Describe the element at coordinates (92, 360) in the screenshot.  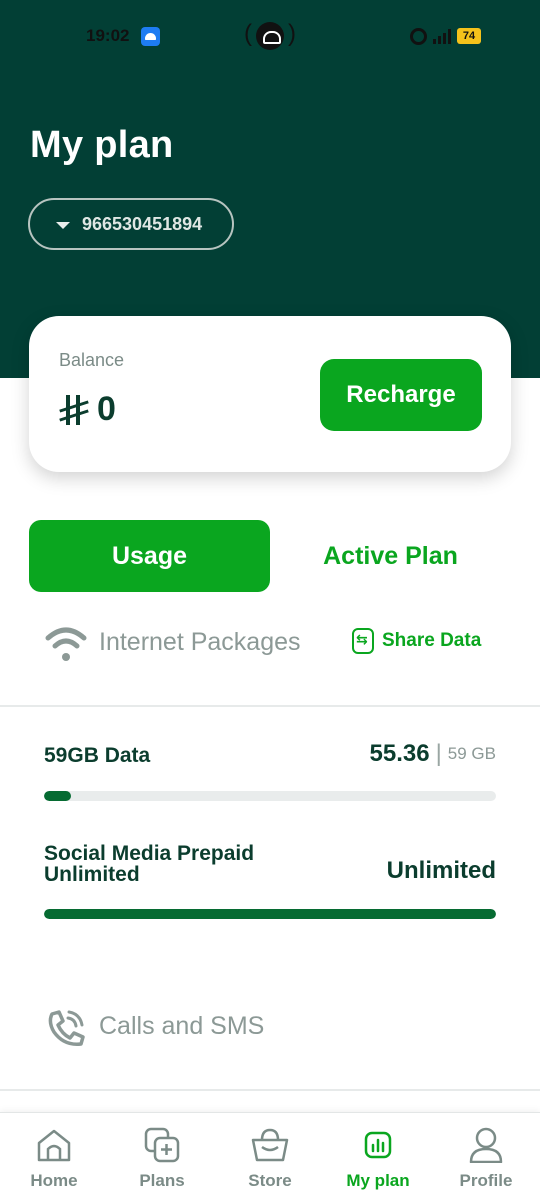
I see `balance-label: Balance` at that location.